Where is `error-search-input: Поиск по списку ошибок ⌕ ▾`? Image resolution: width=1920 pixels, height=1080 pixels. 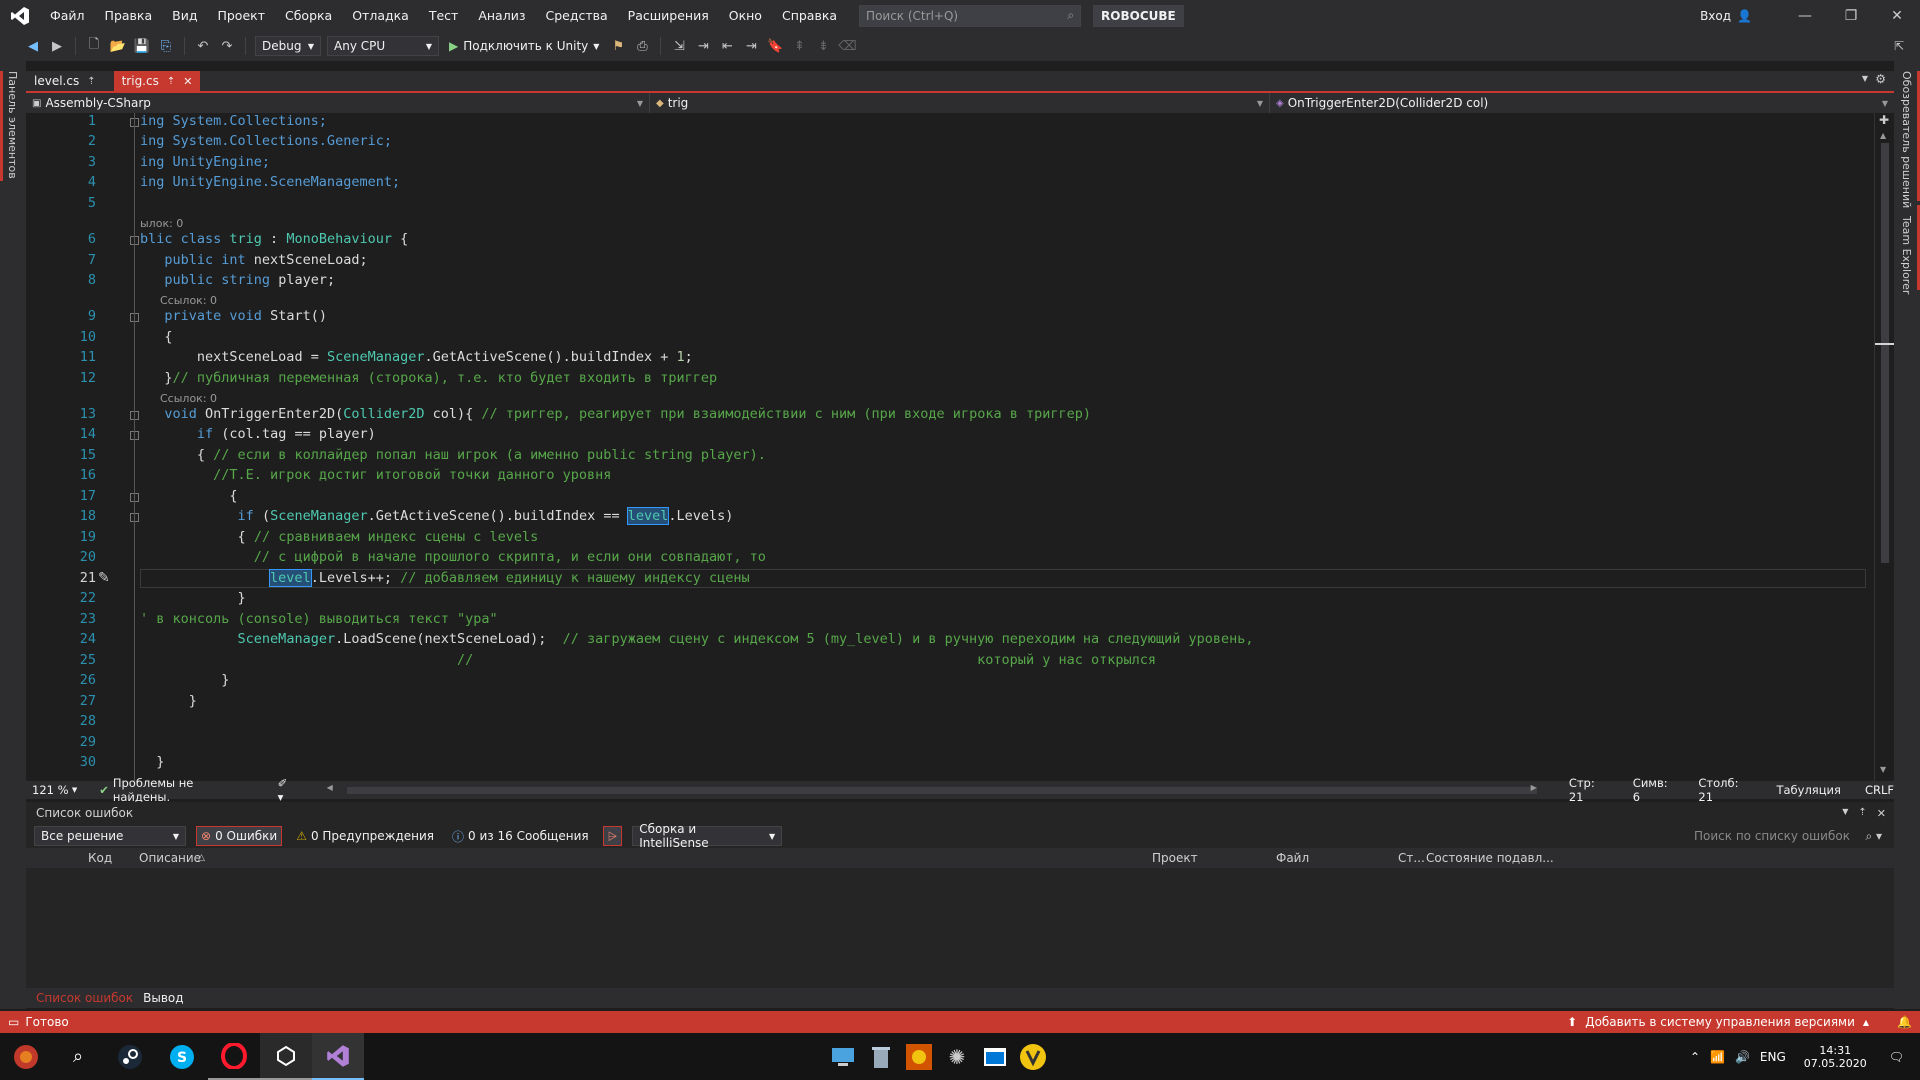 error-search-input: Поиск по списку ошибок ⌕ ▾ is located at coordinates (1788, 836).